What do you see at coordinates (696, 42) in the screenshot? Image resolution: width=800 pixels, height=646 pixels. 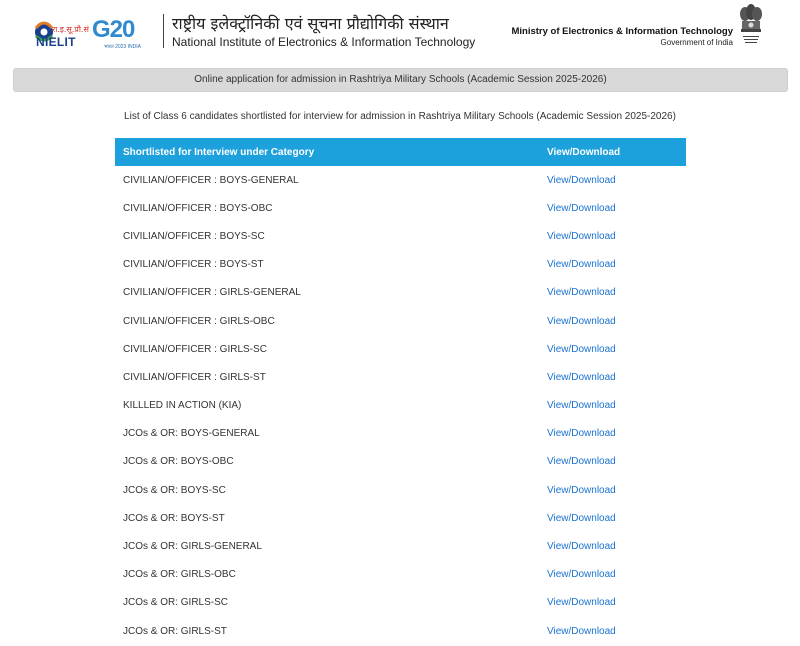 I see `government-name: Government of India` at bounding box center [696, 42].